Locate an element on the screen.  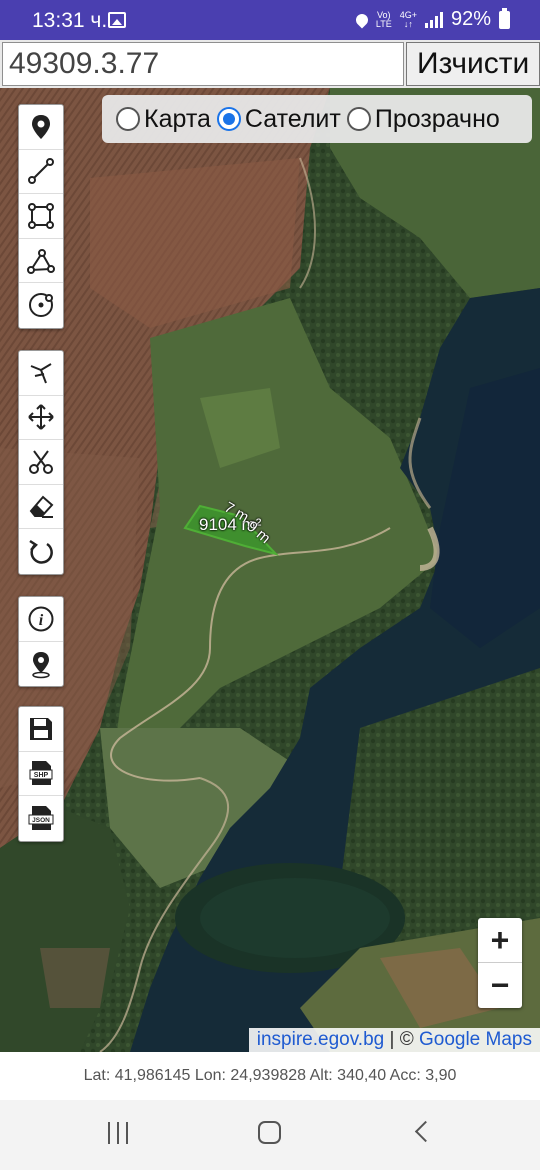
draw-tools is located at coordinates (41, 216).